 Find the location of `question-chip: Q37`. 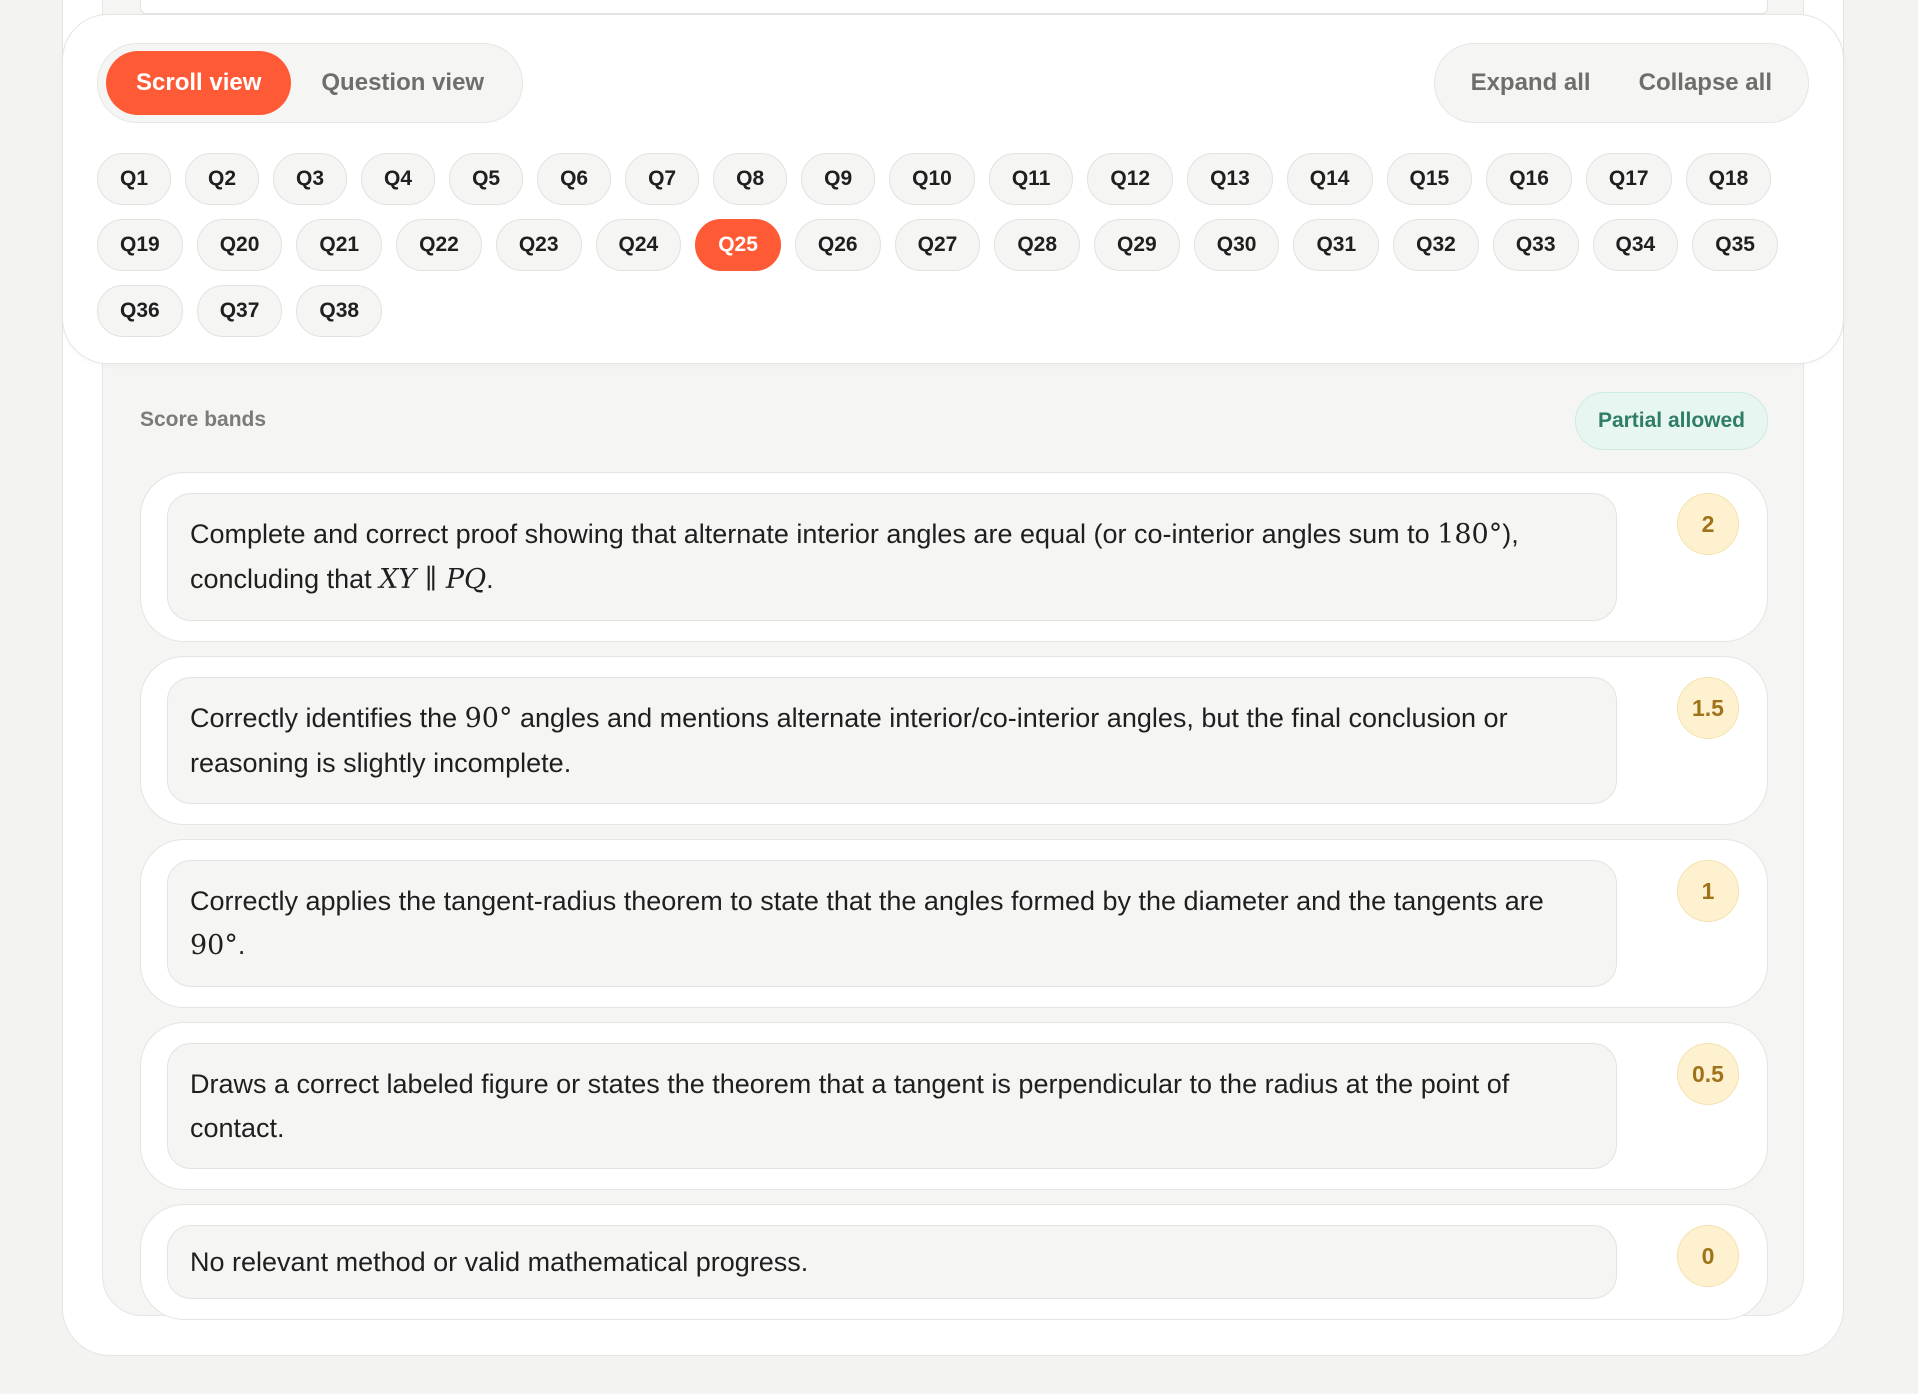

question-chip: Q37 is located at coordinates (239, 311).